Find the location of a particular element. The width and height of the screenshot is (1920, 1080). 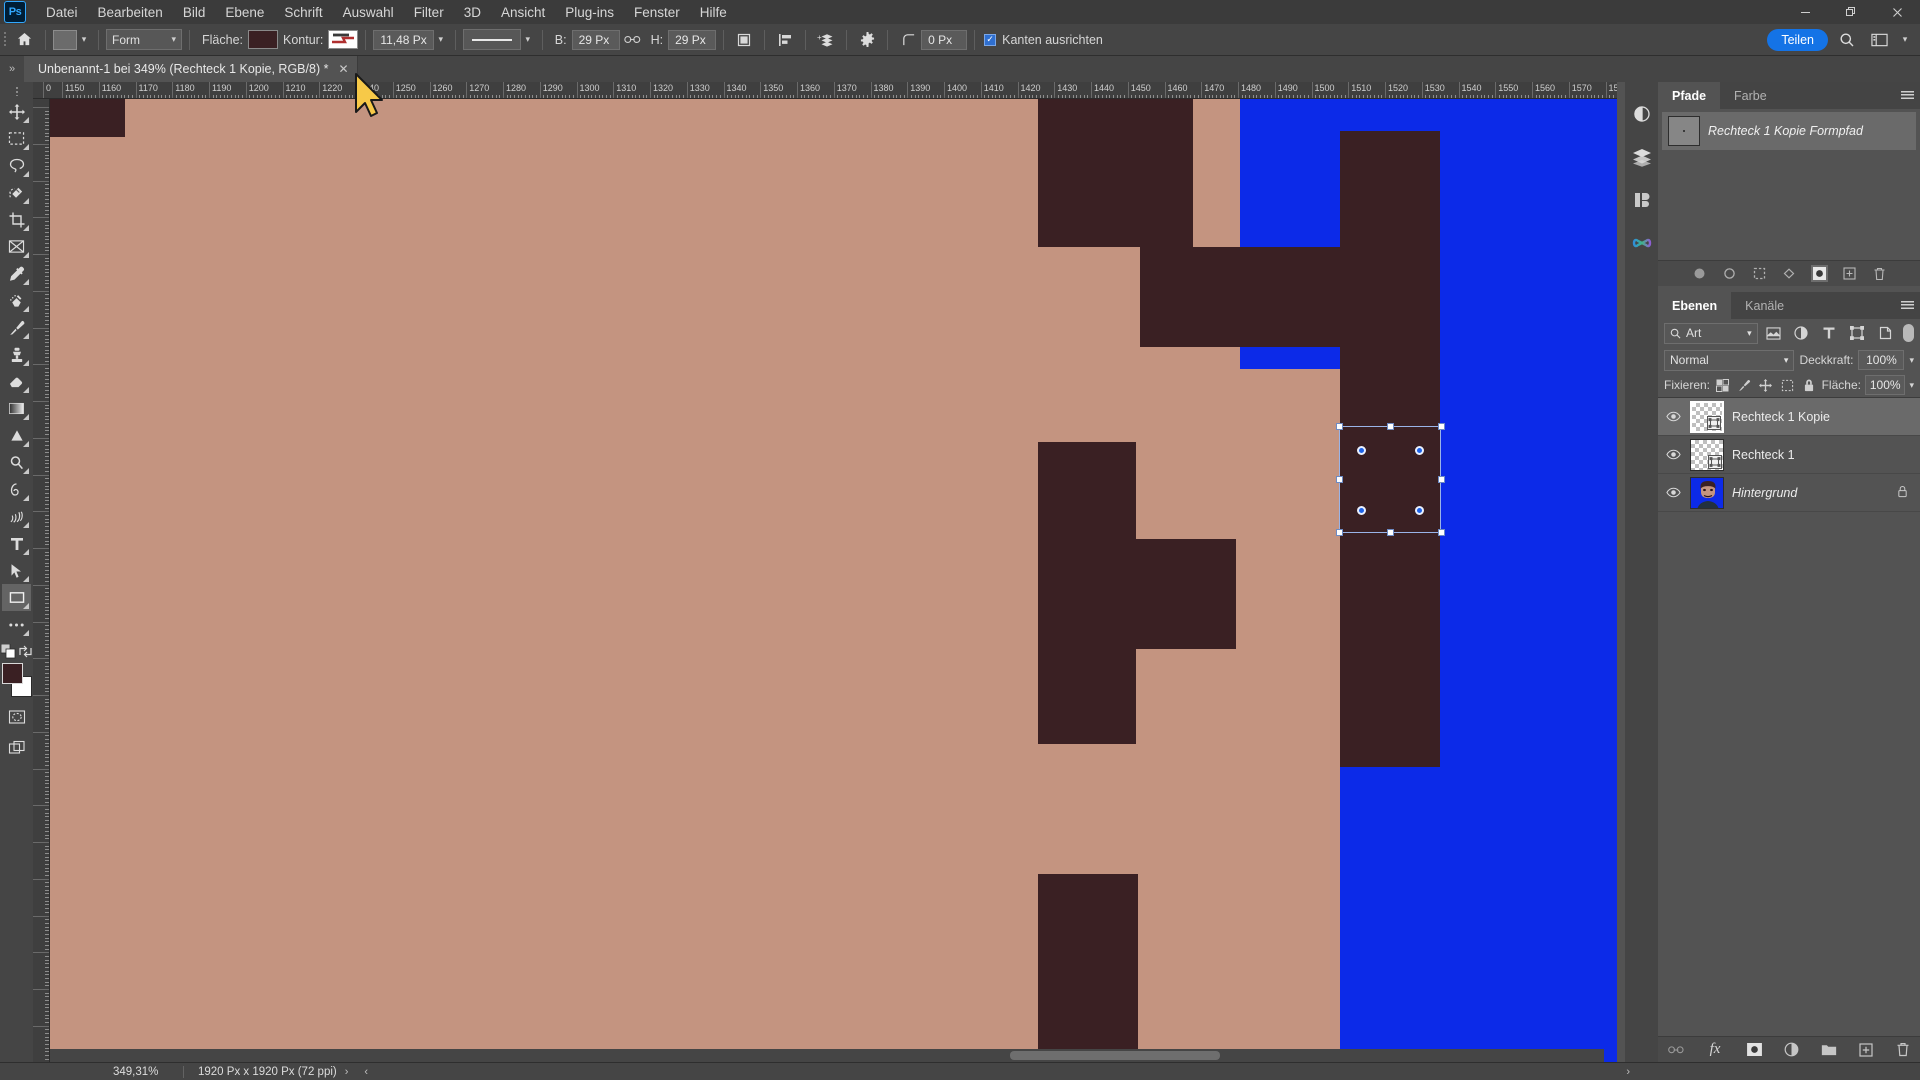

move-tool is located at coordinates (16, 111).